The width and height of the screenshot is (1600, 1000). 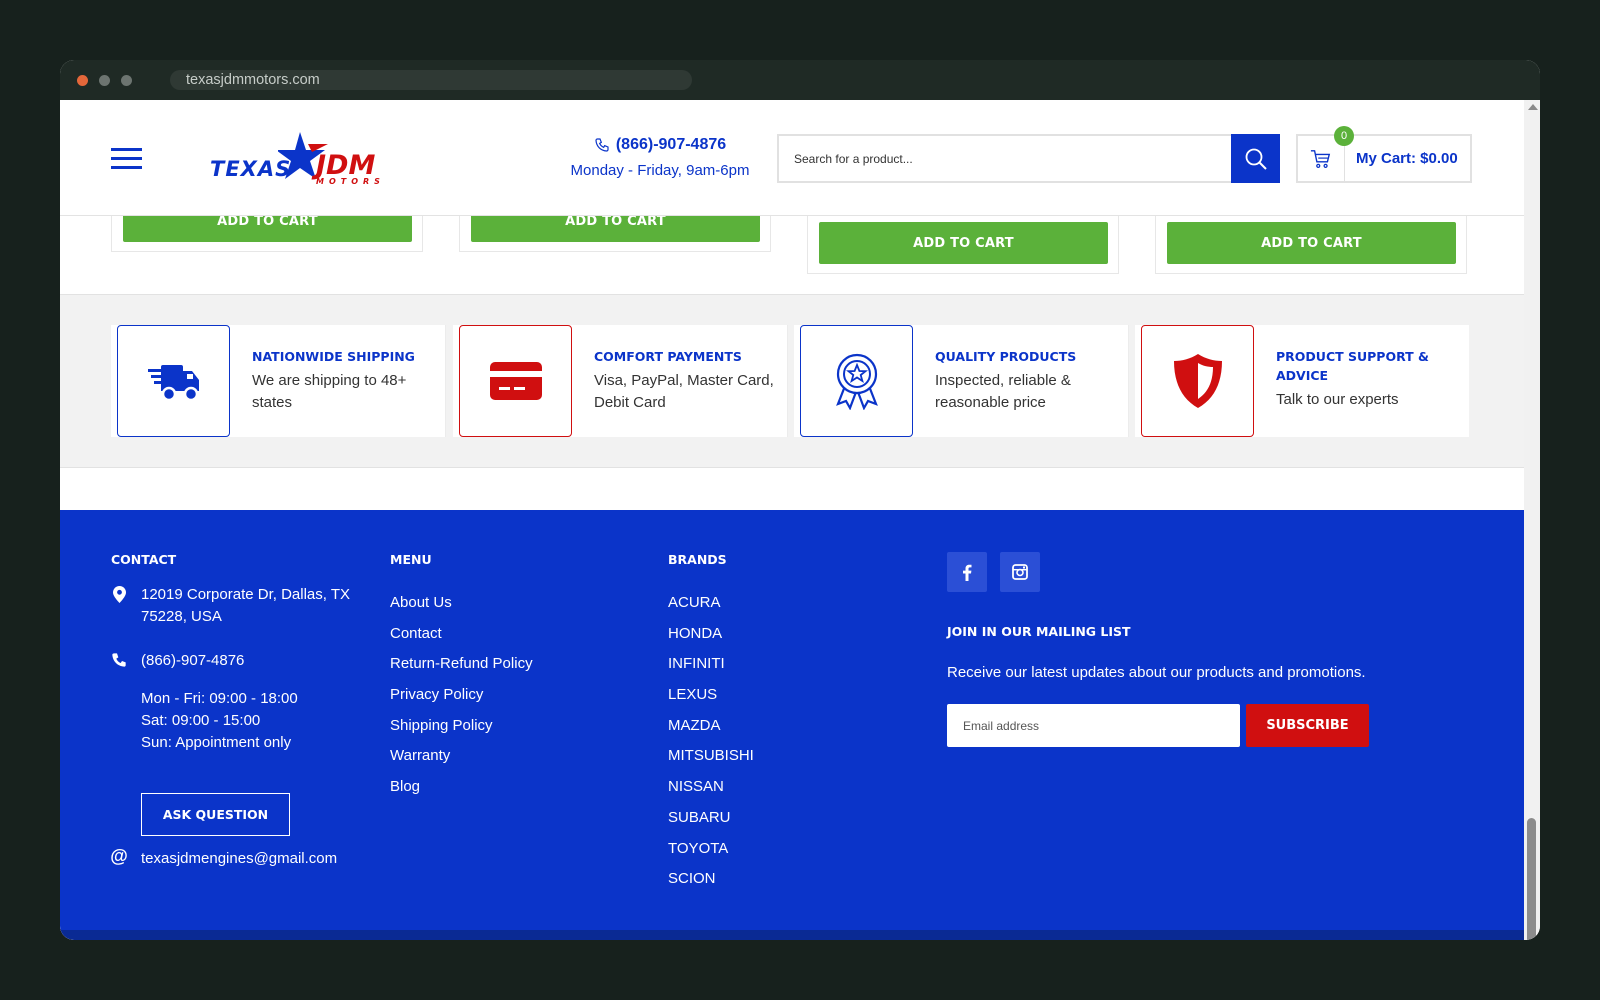 I want to click on brands-title: BRANDS, so click(x=697, y=559).